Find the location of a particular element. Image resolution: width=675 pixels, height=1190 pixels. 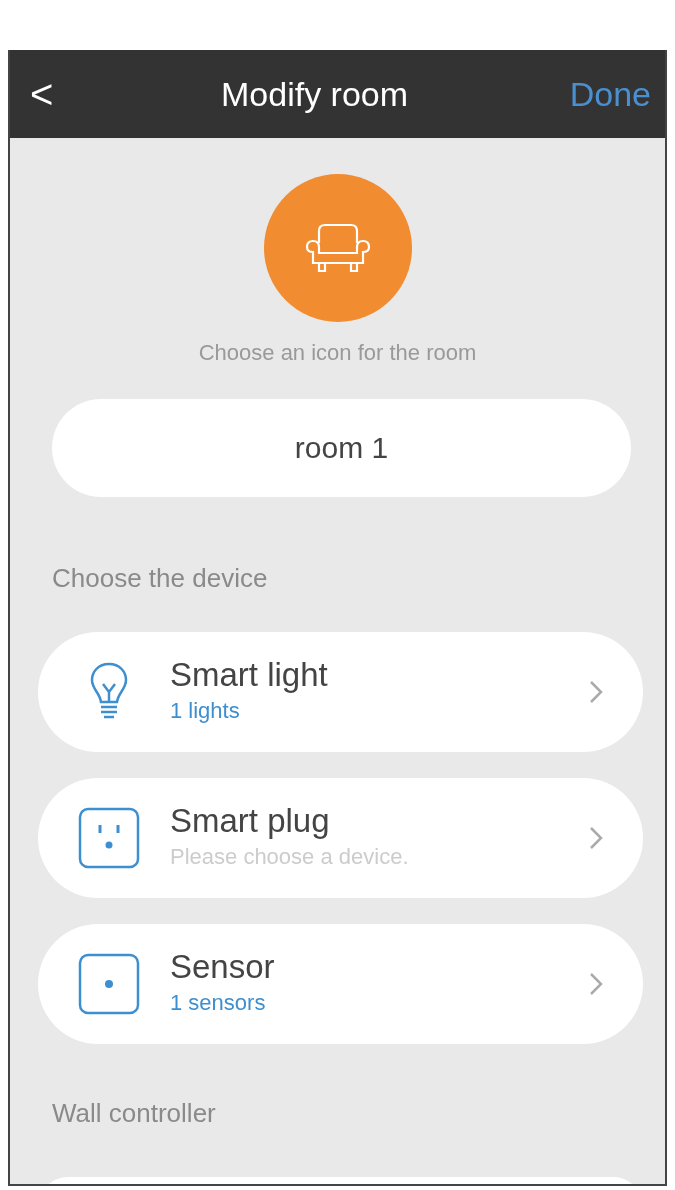

sensor-icon is located at coordinates (109, 984).